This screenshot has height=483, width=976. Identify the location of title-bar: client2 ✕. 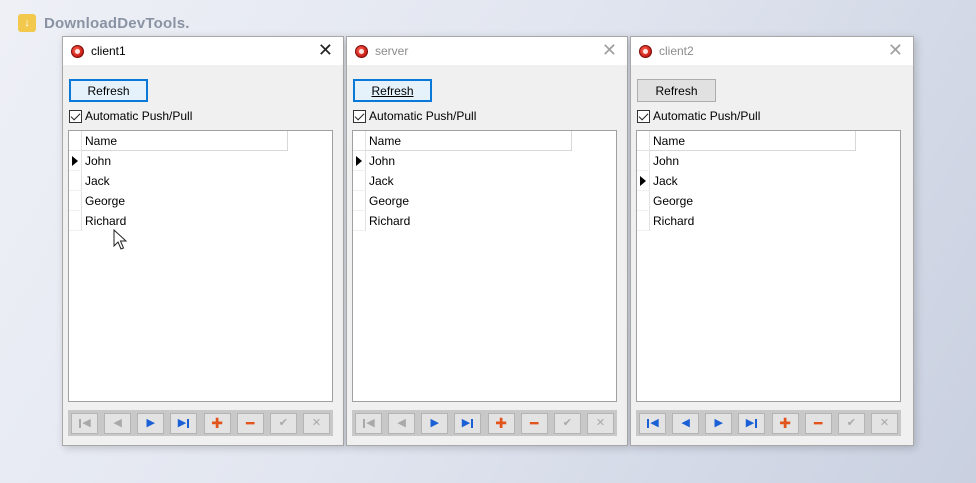
(772, 51).